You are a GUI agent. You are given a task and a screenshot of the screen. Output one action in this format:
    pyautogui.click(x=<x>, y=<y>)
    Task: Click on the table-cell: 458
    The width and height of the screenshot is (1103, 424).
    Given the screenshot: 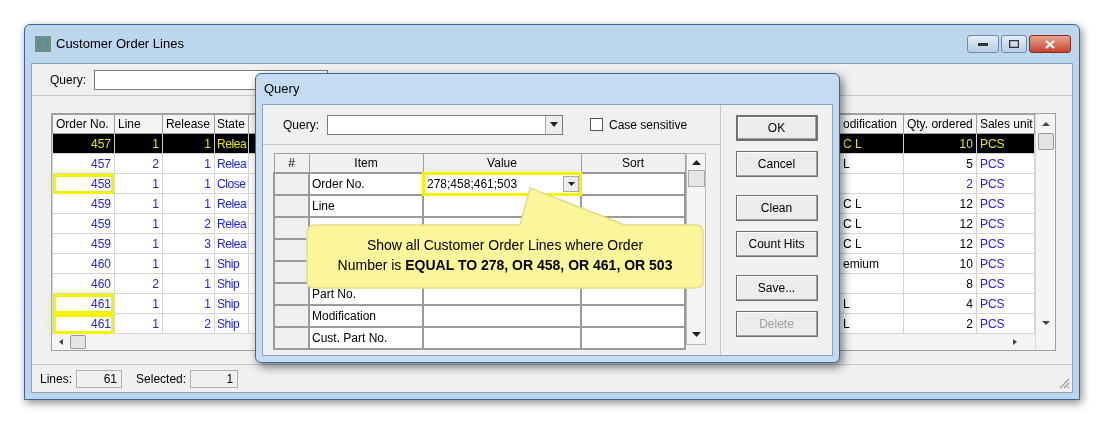 What is the action you would take?
    pyautogui.click(x=83, y=183)
    